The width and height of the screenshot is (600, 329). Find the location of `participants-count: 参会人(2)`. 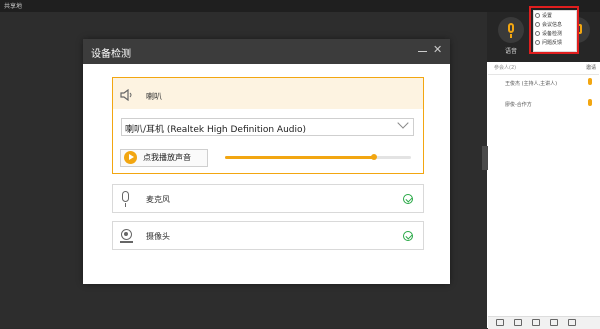

participants-count: 参会人(2) is located at coordinates (505, 68).